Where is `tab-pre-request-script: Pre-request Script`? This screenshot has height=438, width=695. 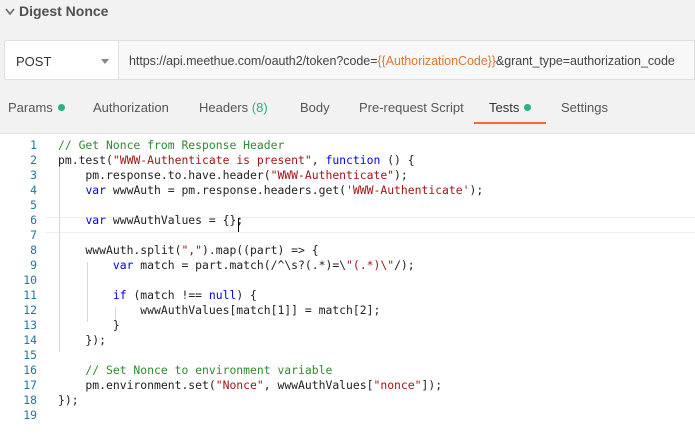
tab-pre-request-script: Pre-request Script is located at coordinates (411, 107).